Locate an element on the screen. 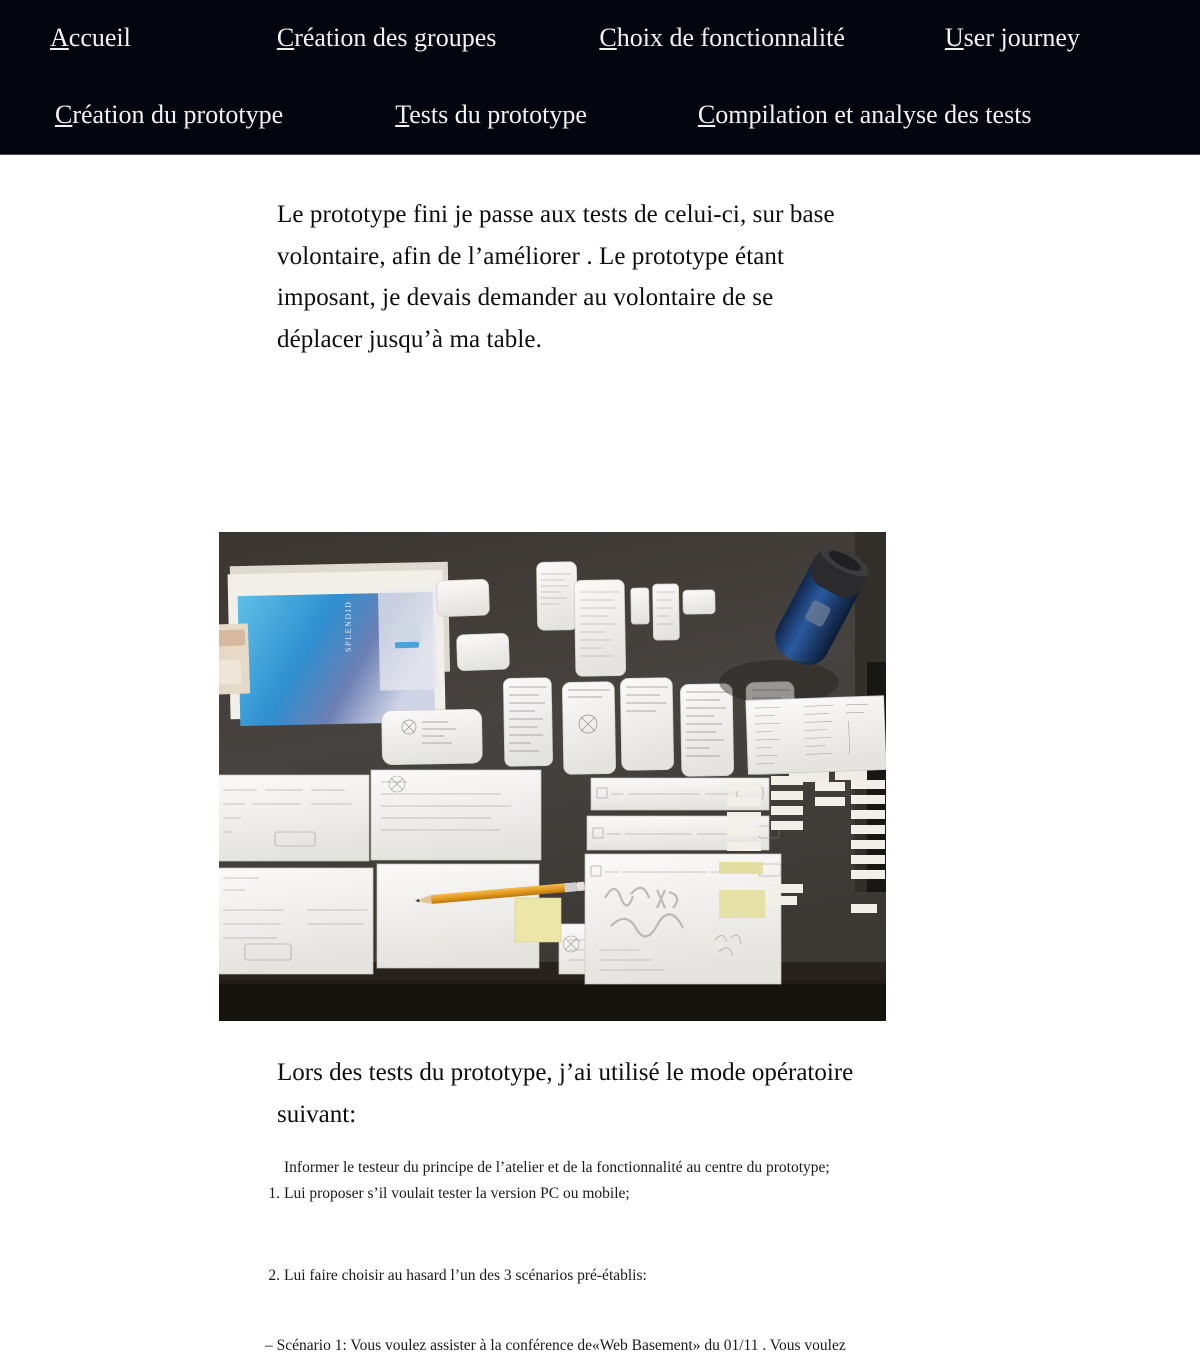  nav-link-label: ompilation et analyse des tests is located at coordinates (873, 115).